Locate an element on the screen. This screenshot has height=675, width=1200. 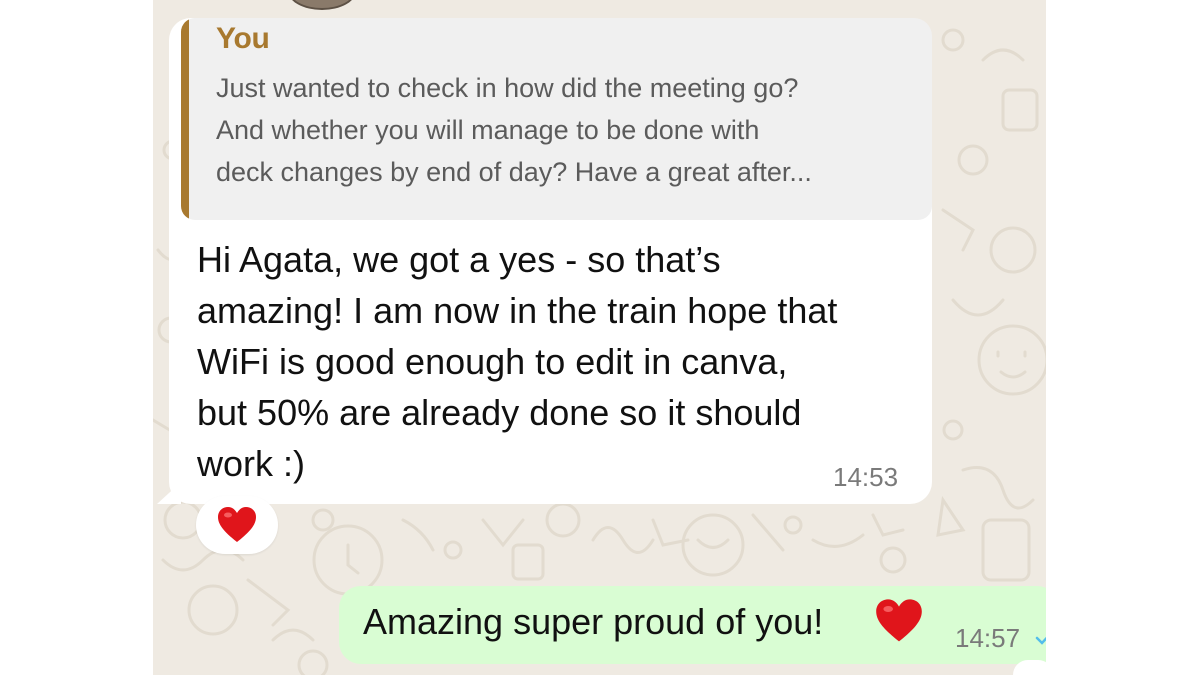
message-text-line: work :) is located at coordinates (251, 463).